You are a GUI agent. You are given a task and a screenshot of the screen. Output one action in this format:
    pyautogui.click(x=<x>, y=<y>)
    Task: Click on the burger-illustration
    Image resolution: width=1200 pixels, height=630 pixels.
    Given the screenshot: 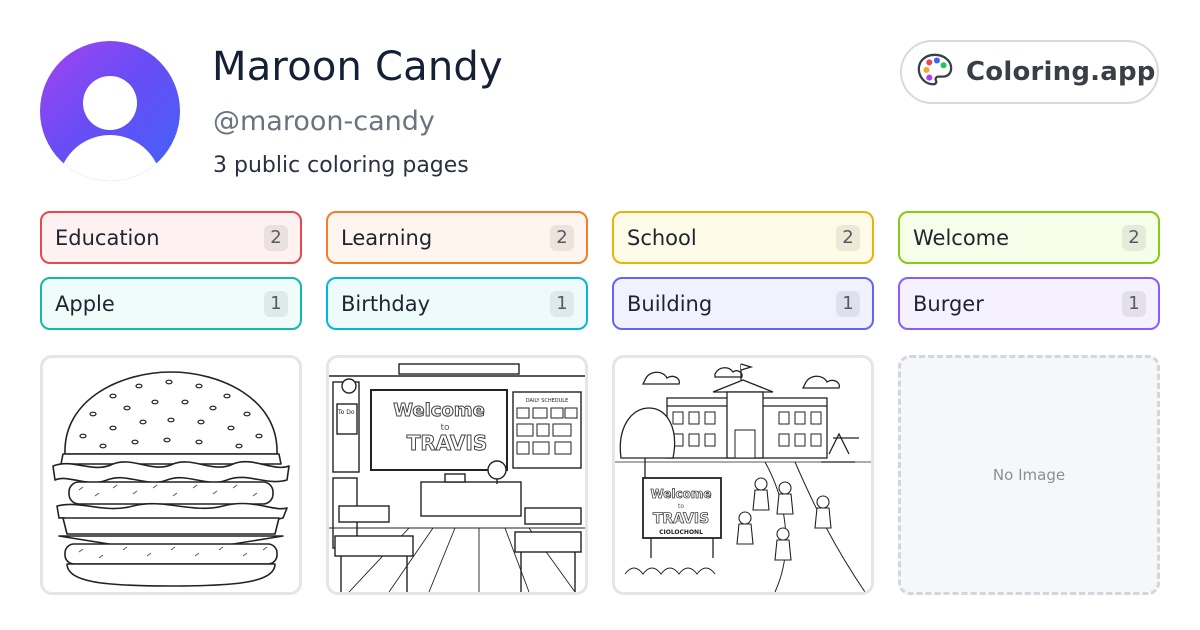 What is the action you would take?
    pyautogui.click(x=171, y=479)
    